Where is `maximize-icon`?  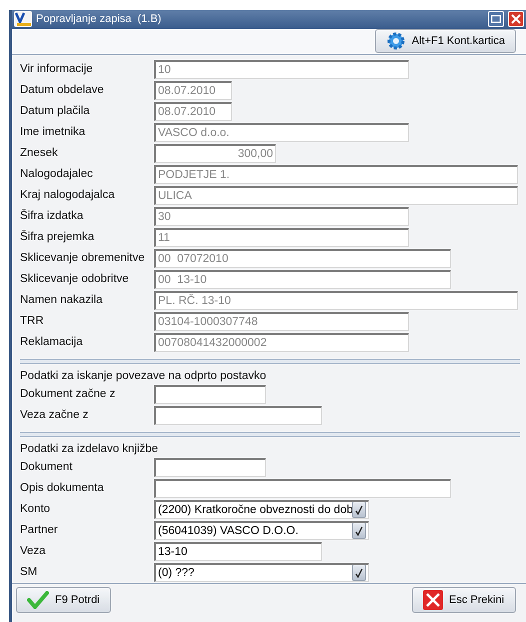
maximize-icon is located at coordinates (496, 19).